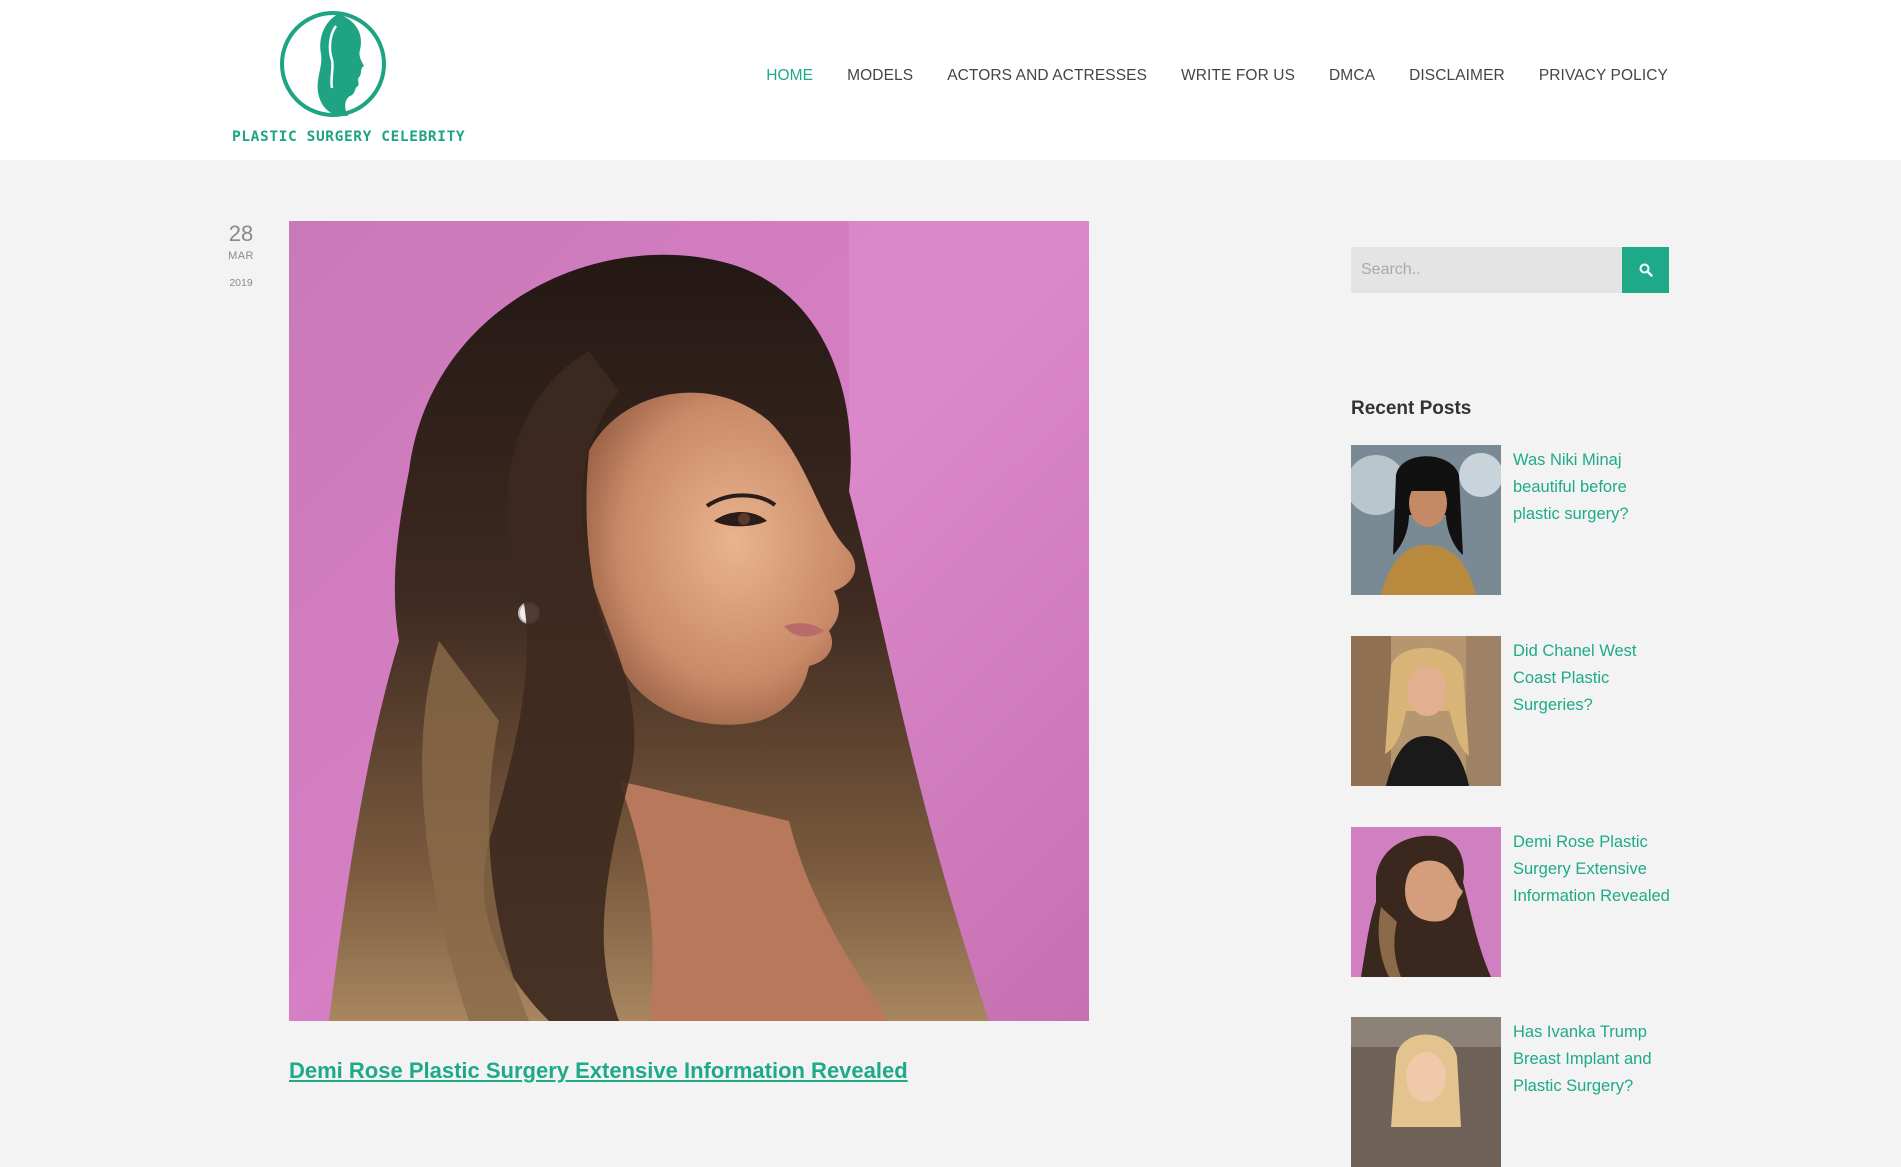 This screenshot has width=1901, height=1167. I want to click on nav-item-models: MODELS, so click(880, 76).